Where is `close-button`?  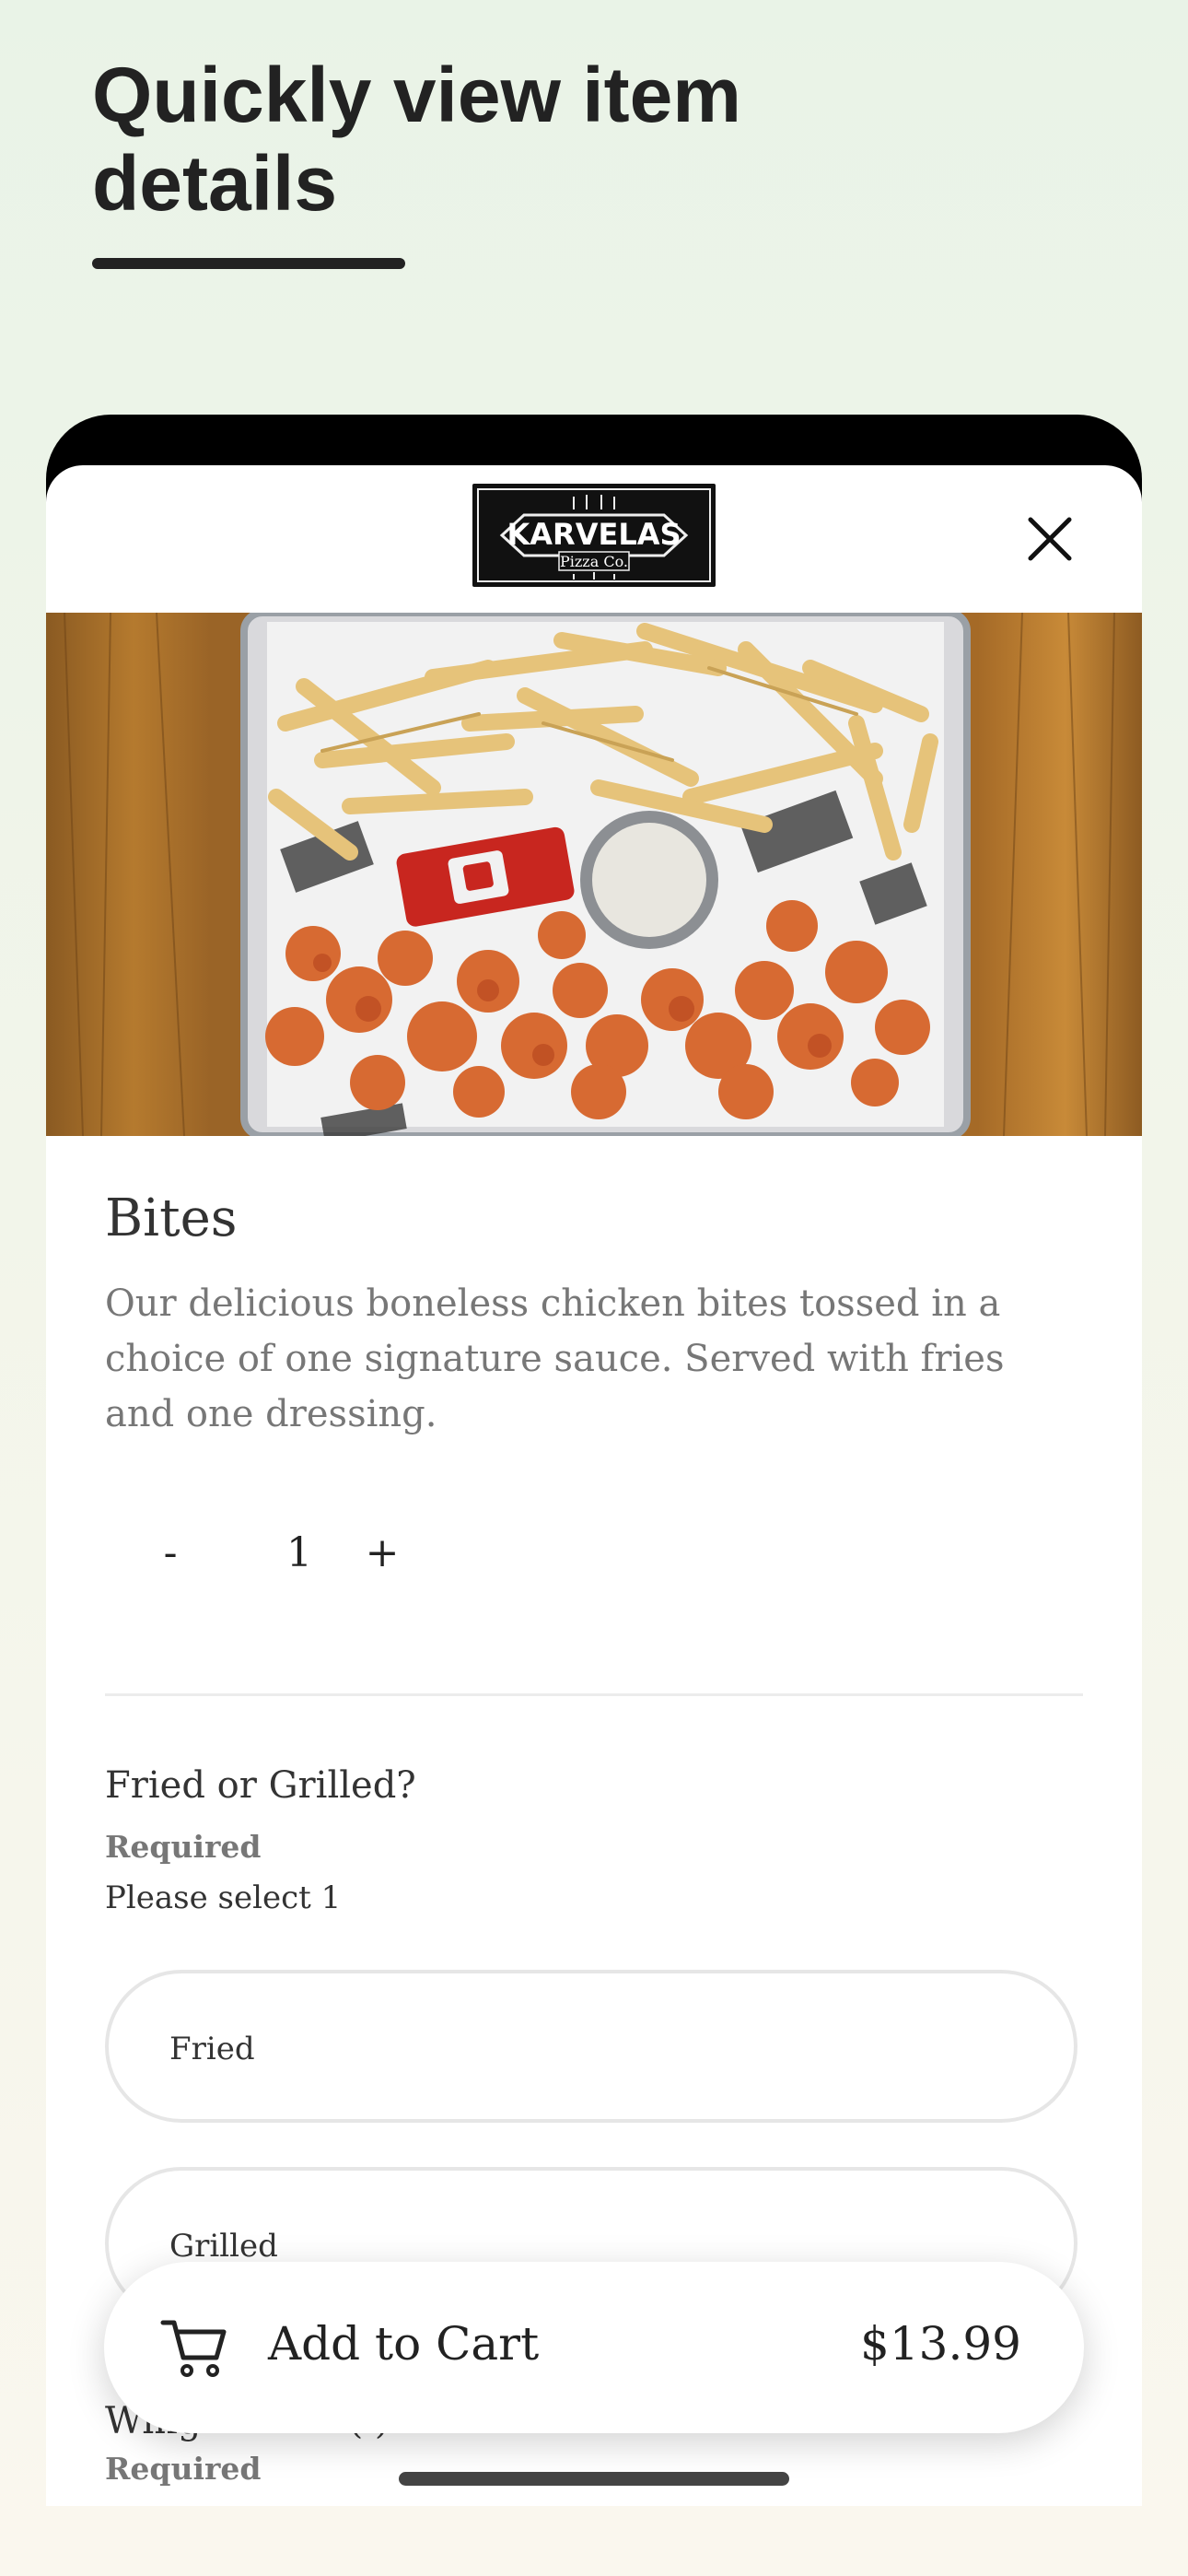
close-button is located at coordinates (1050, 539).